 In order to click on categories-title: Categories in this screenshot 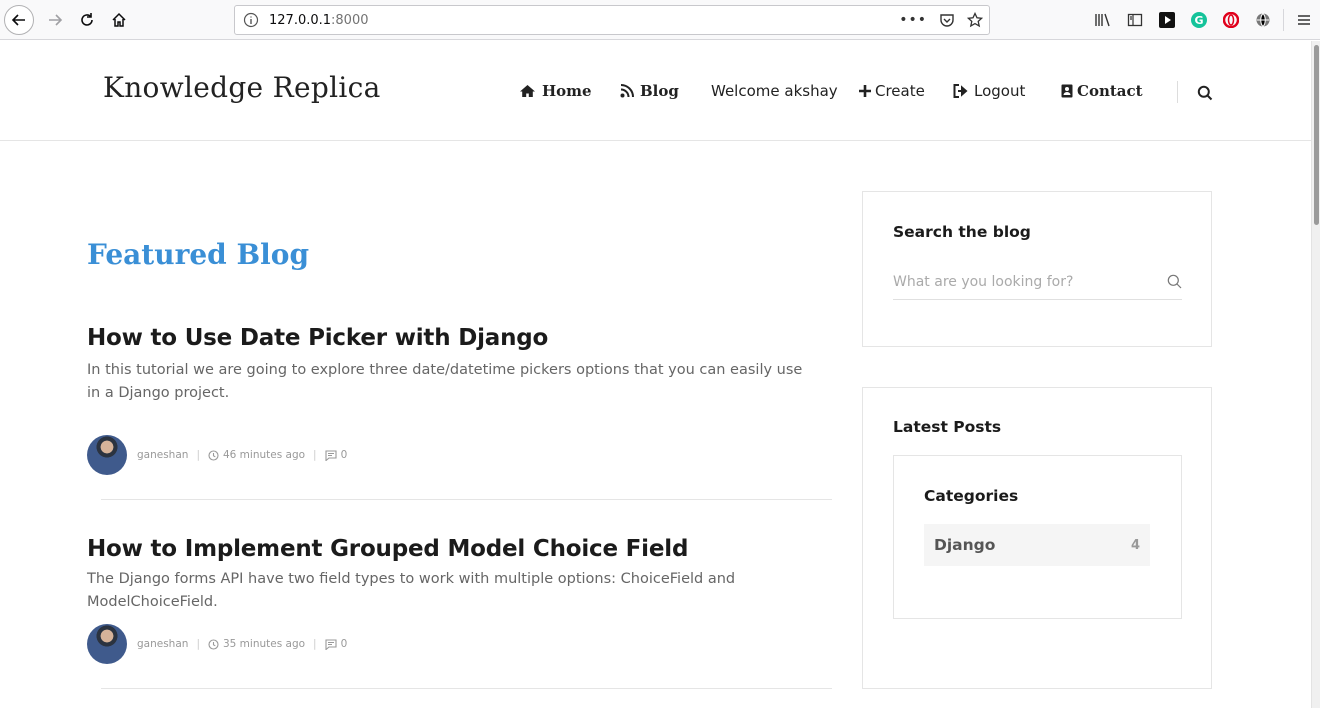, I will do `click(971, 496)`.